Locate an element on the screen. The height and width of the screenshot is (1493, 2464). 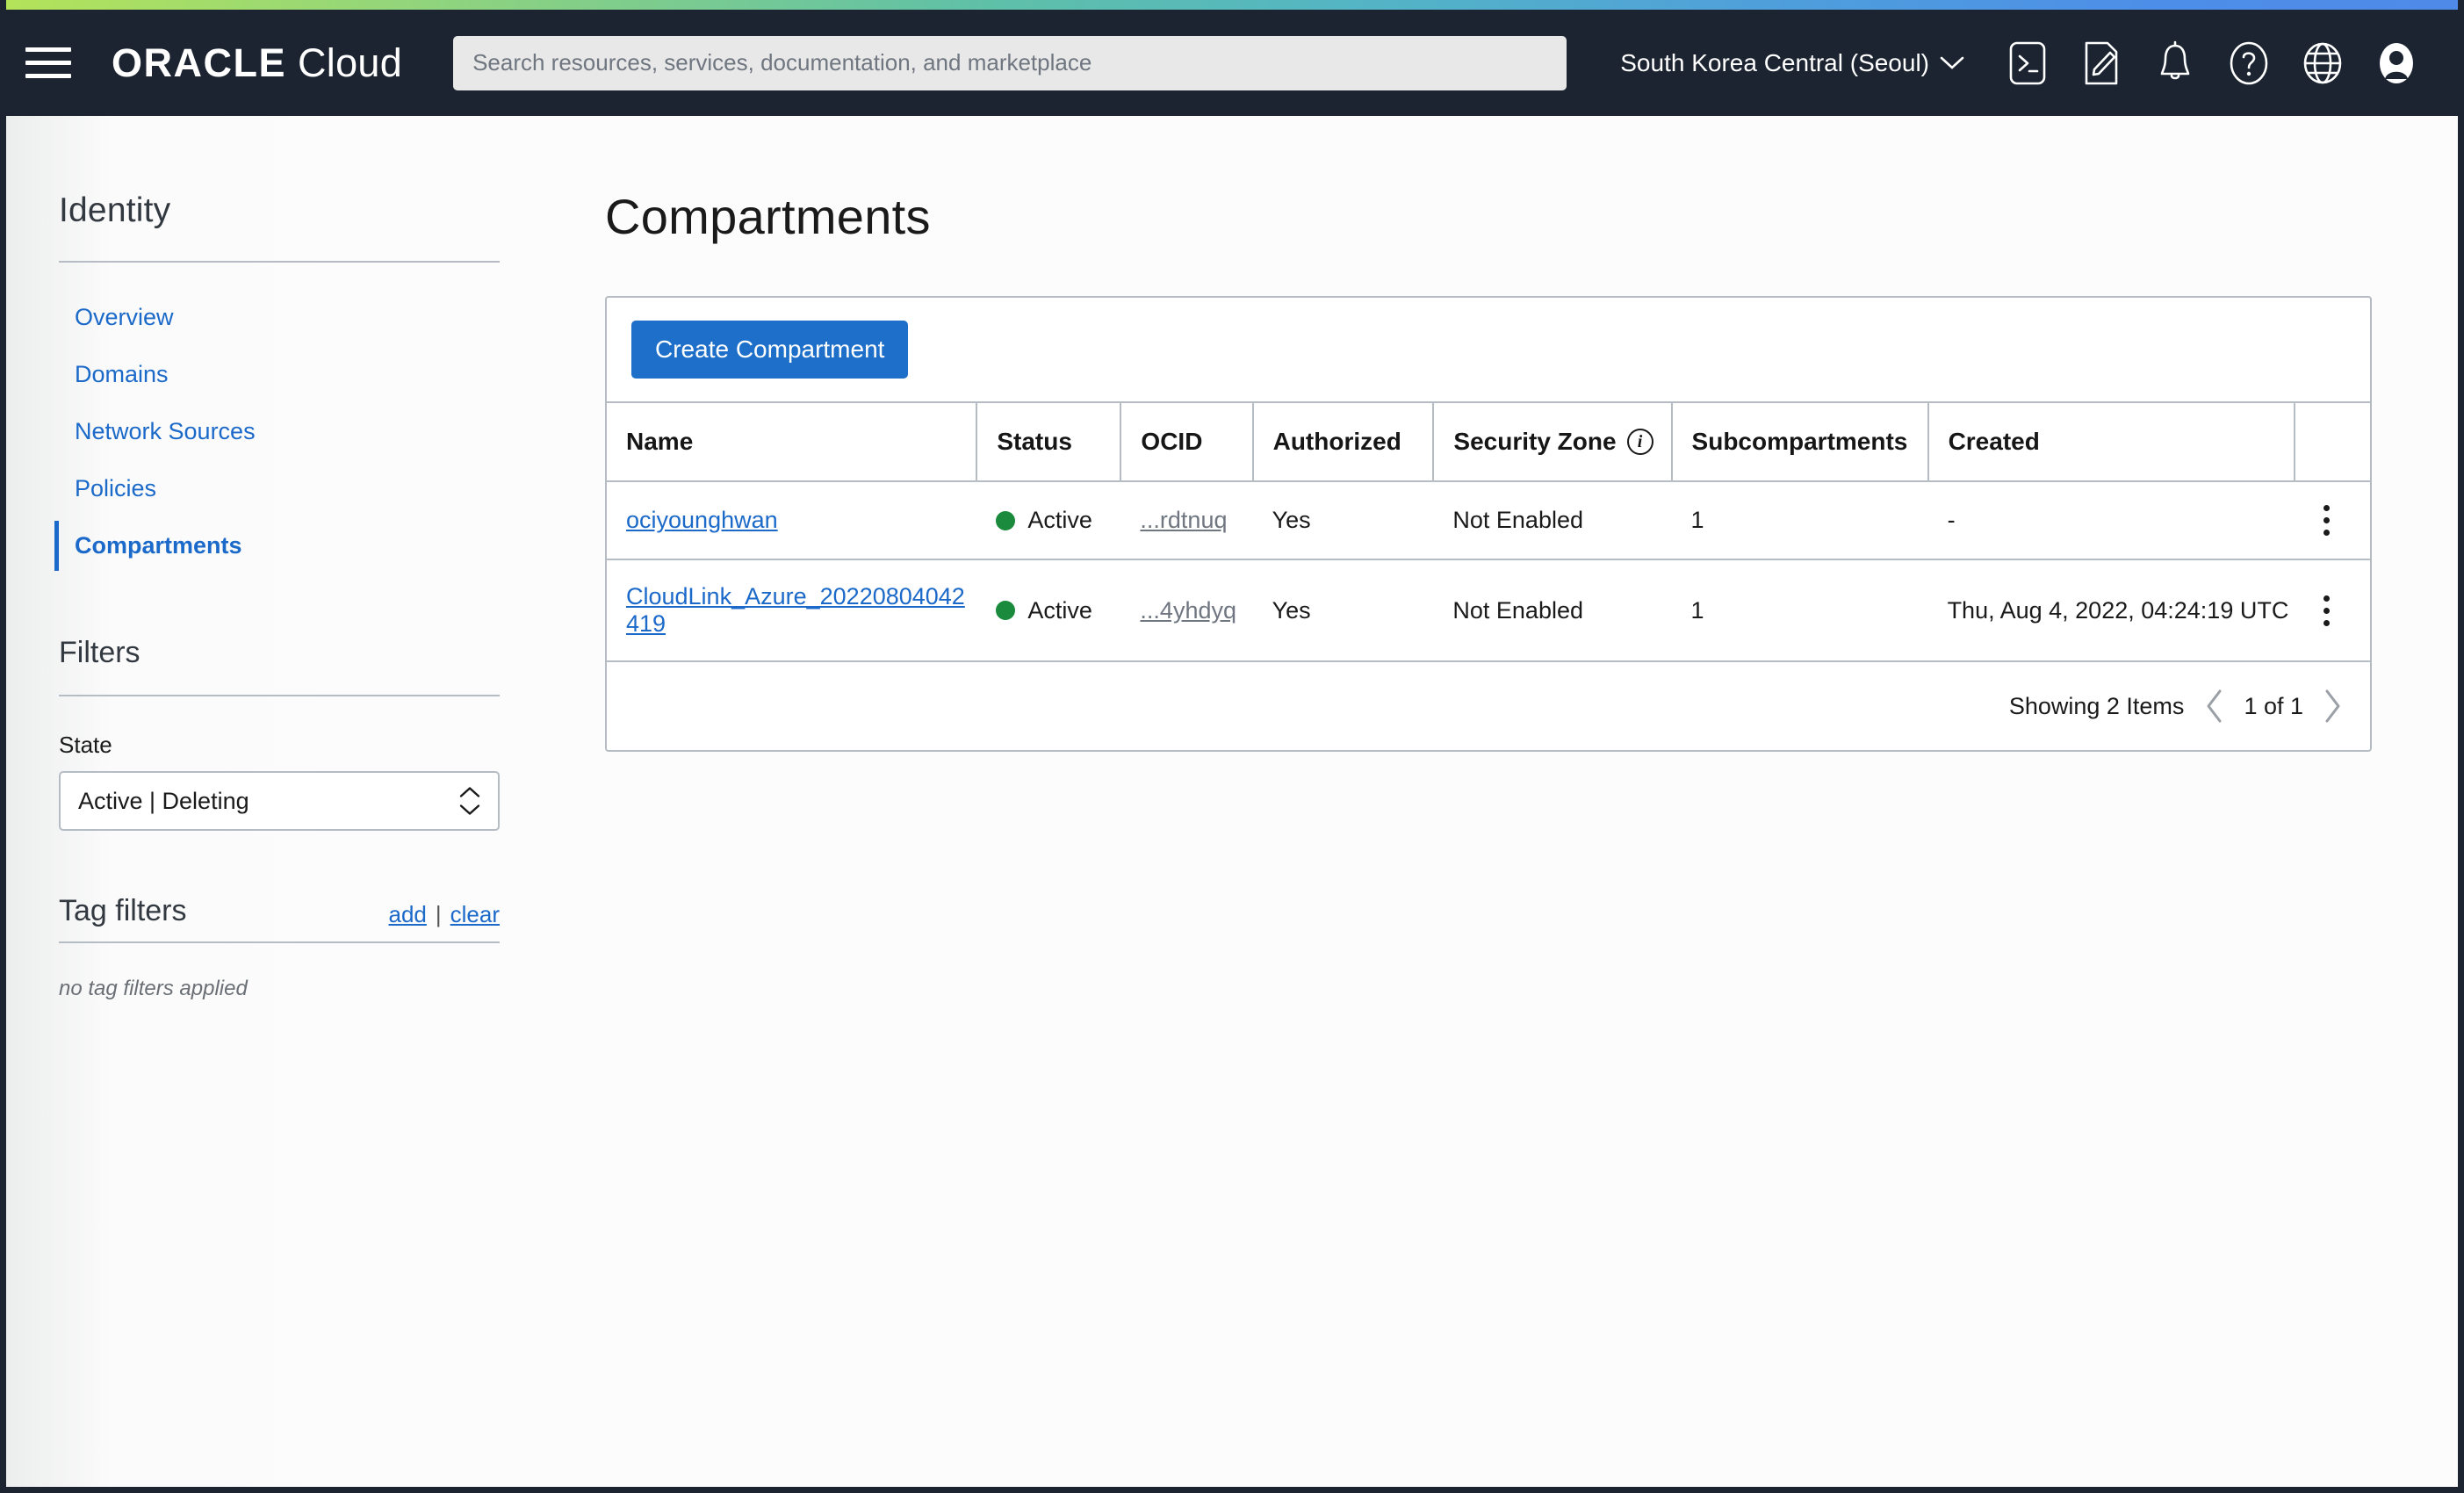
tag-filter-clear-link: clear is located at coordinates (475, 915).